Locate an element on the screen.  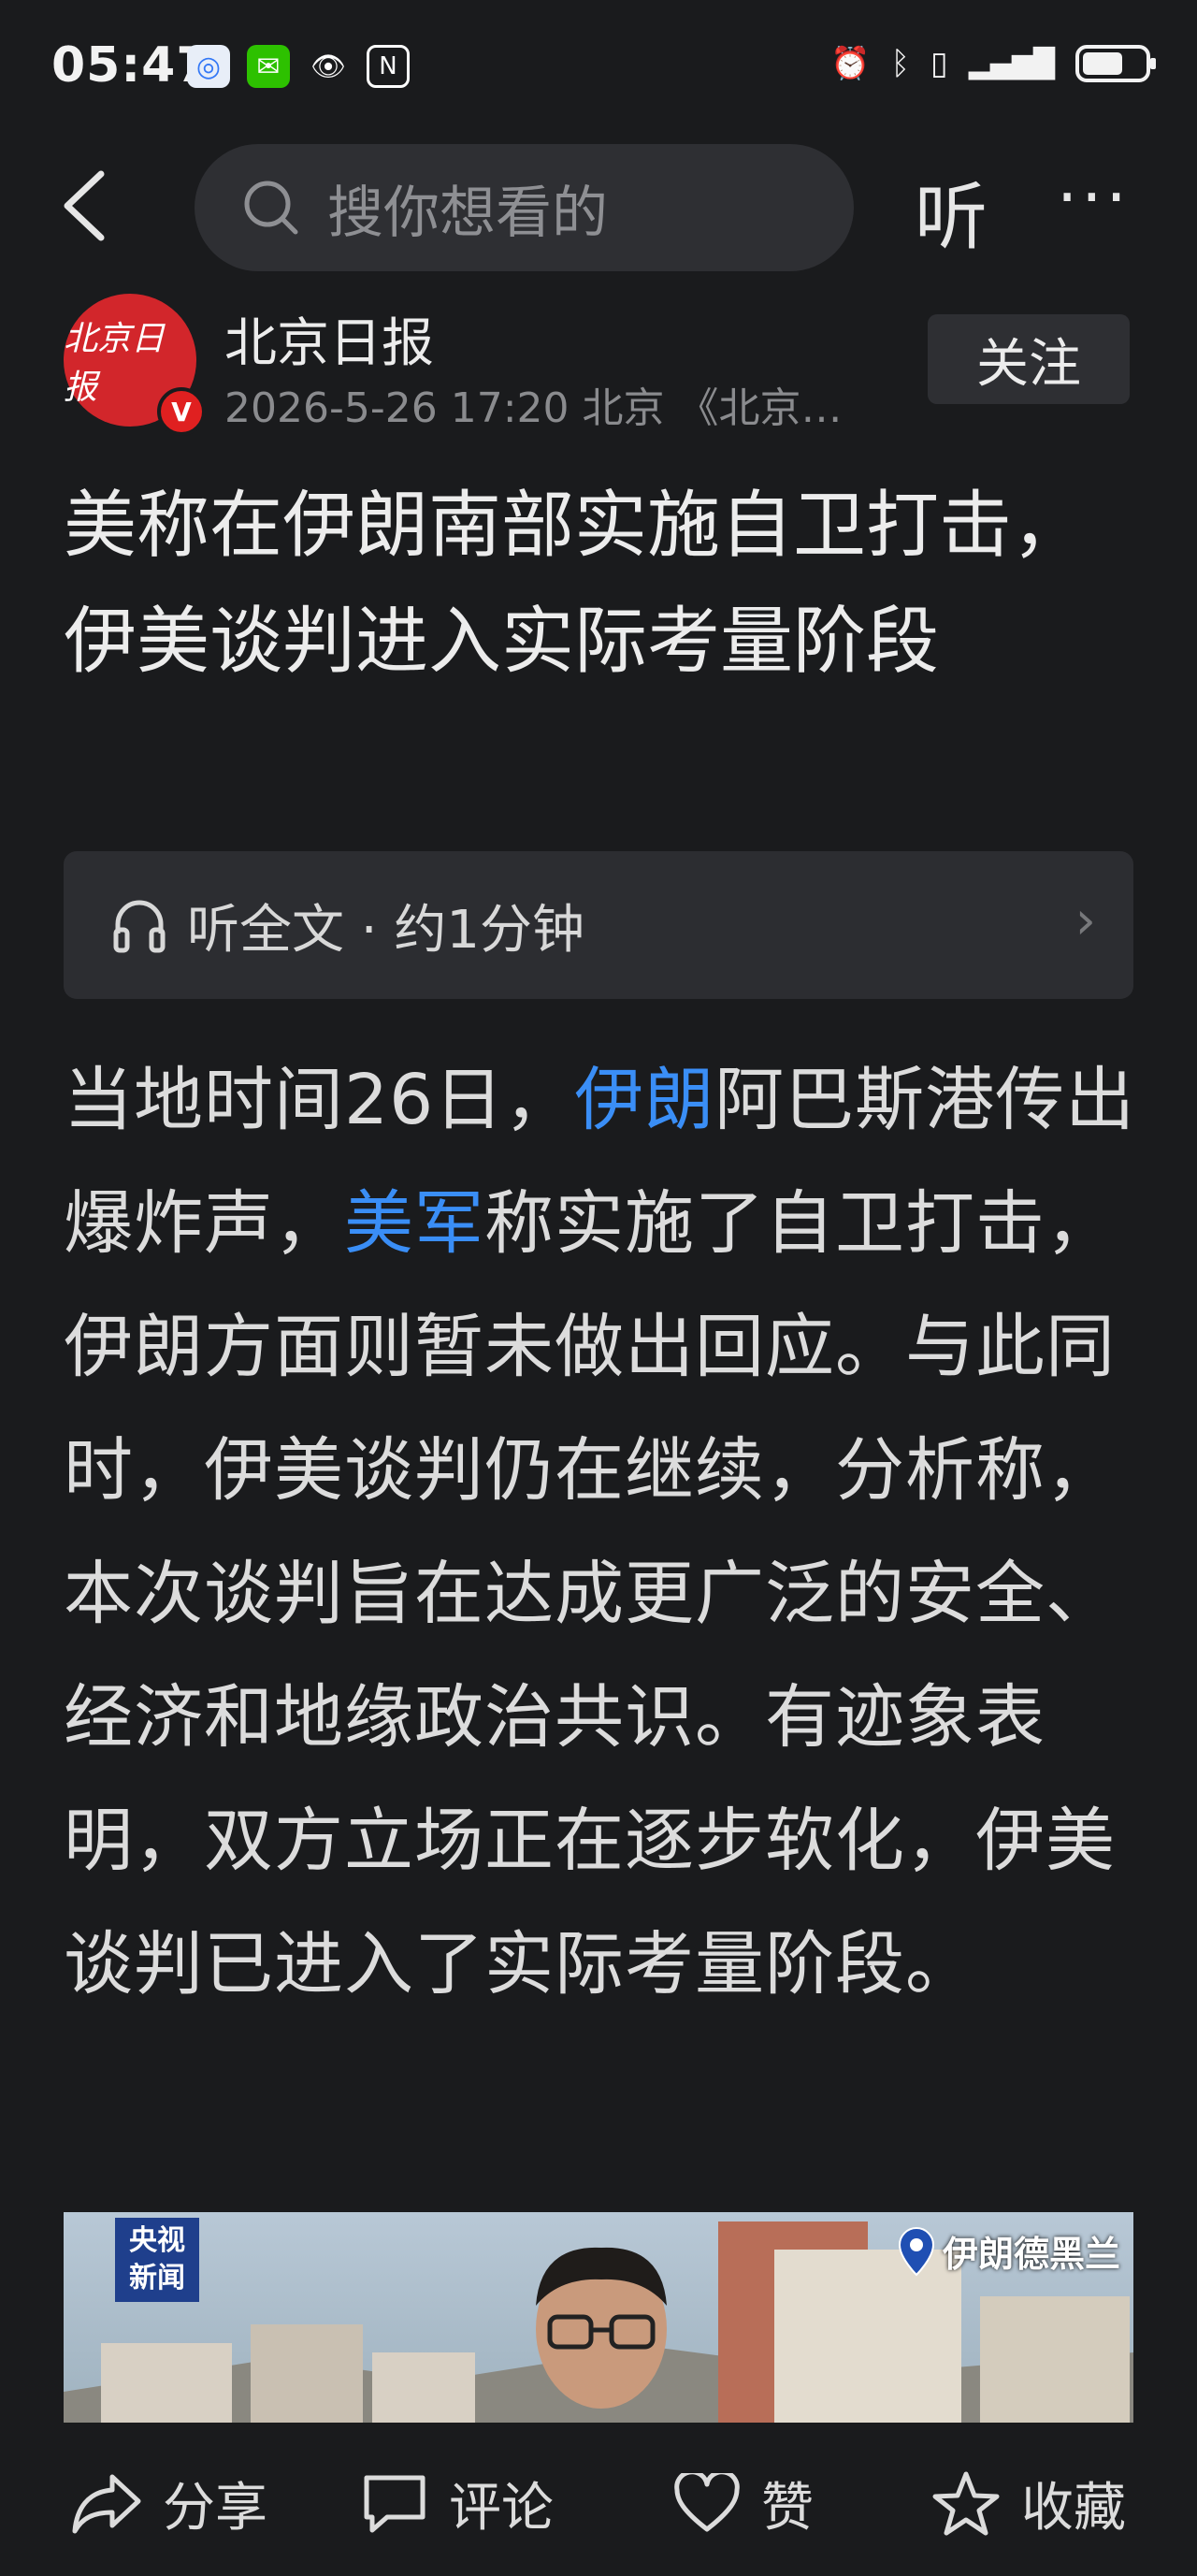
like-label: 赞 is located at coordinates (787, 2508).